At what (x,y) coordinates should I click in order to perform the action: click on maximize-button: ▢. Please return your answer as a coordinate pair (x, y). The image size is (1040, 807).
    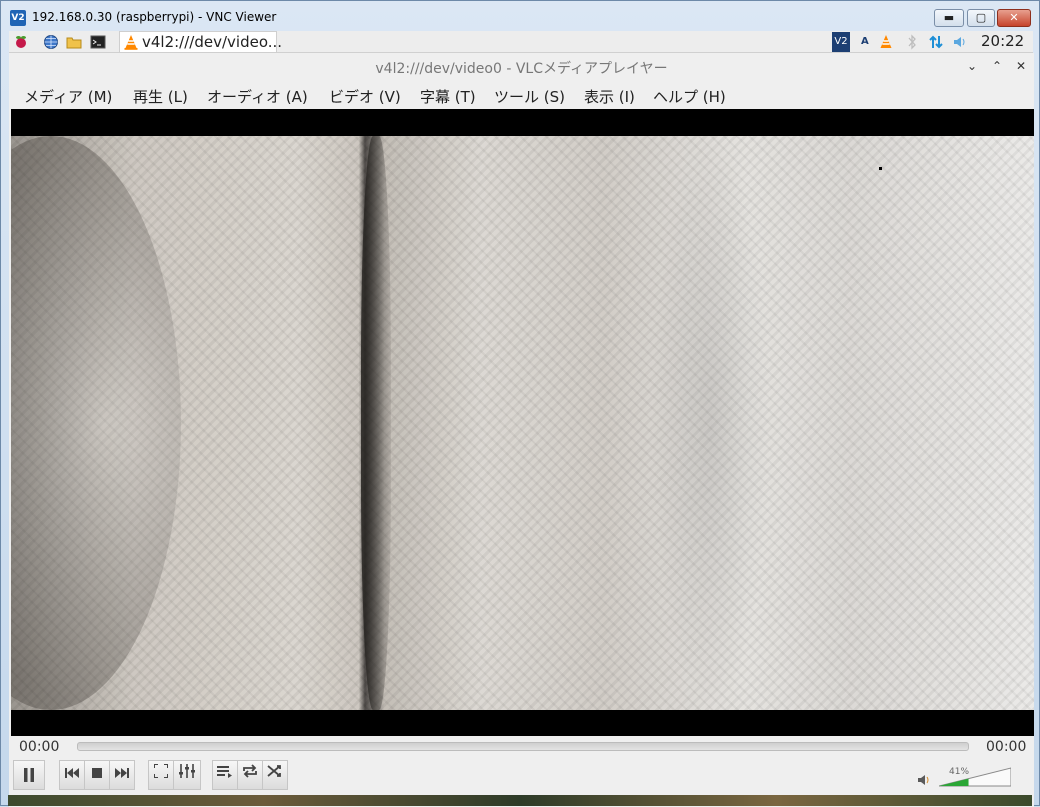
    Looking at the image, I should click on (981, 18).